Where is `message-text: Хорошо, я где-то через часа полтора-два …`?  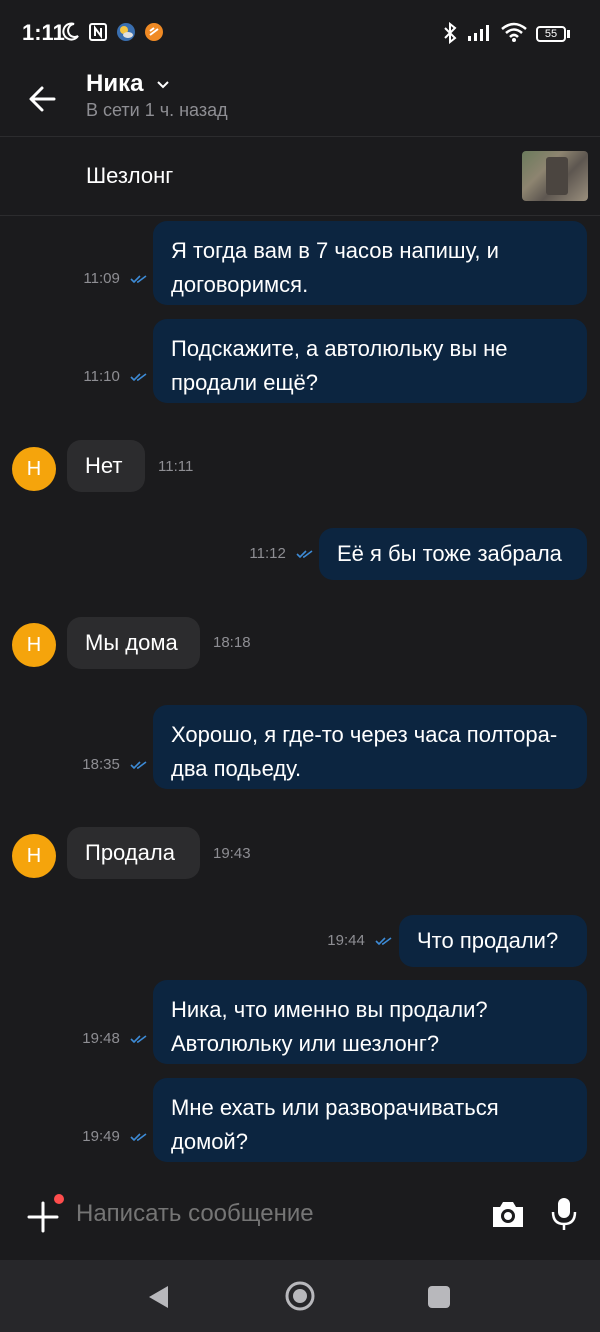 message-text: Хорошо, я где-то через часа полтора-два … is located at coordinates (364, 751).